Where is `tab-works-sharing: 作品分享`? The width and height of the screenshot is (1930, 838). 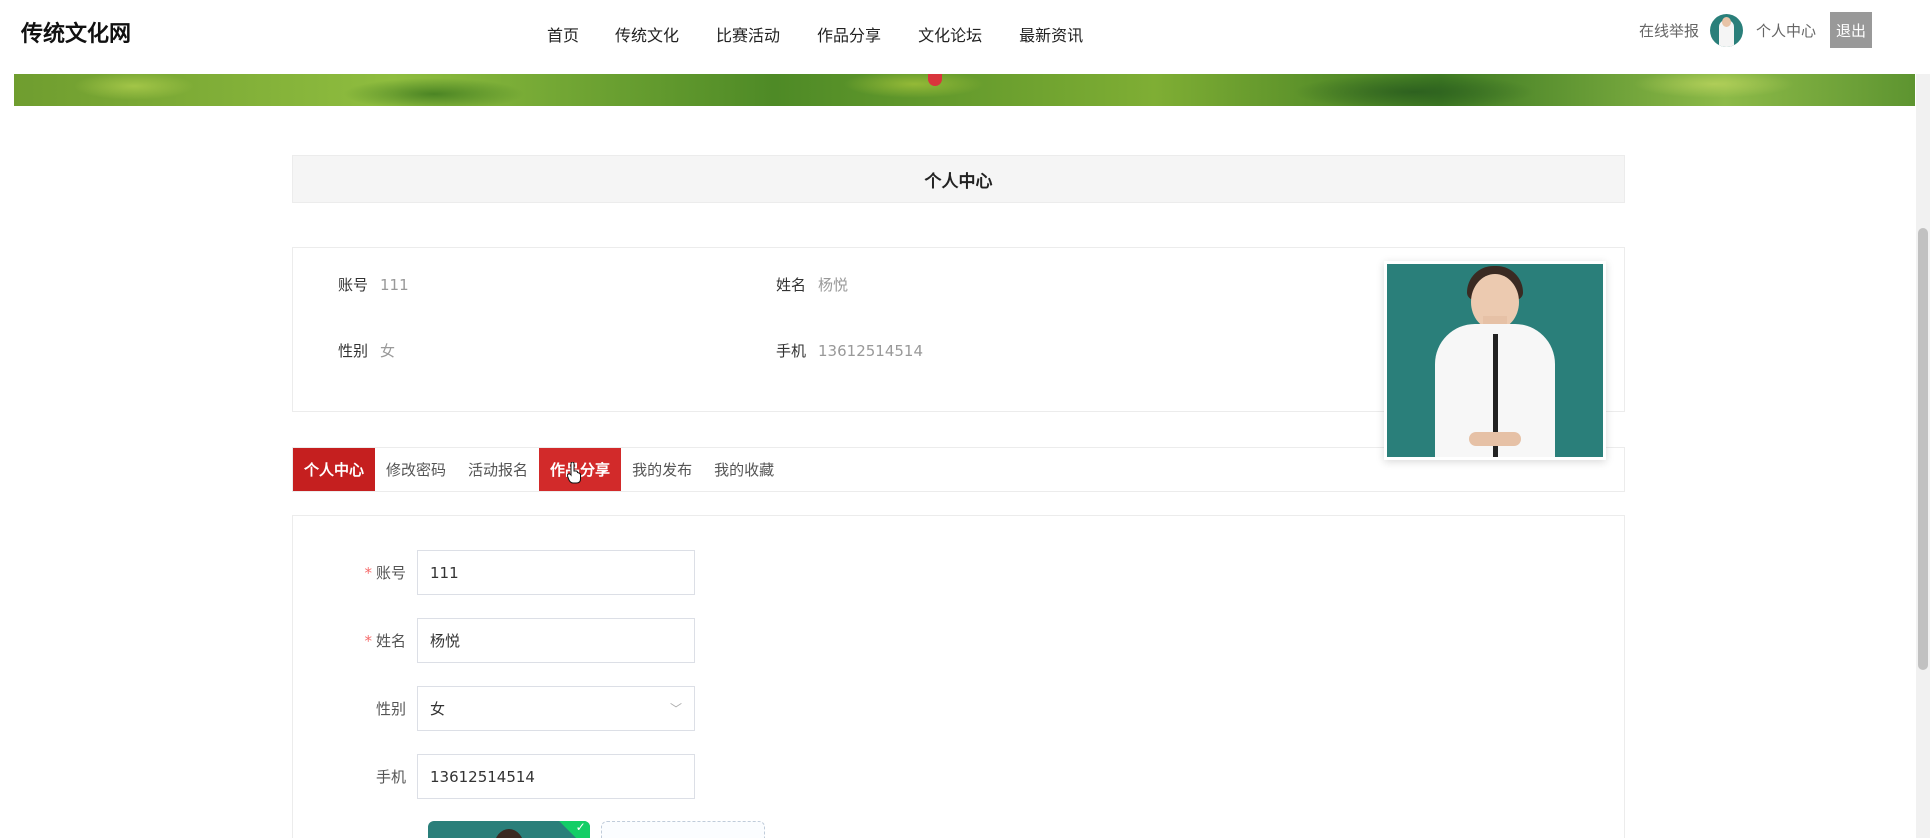 tab-works-sharing: 作品分享 is located at coordinates (580, 469).